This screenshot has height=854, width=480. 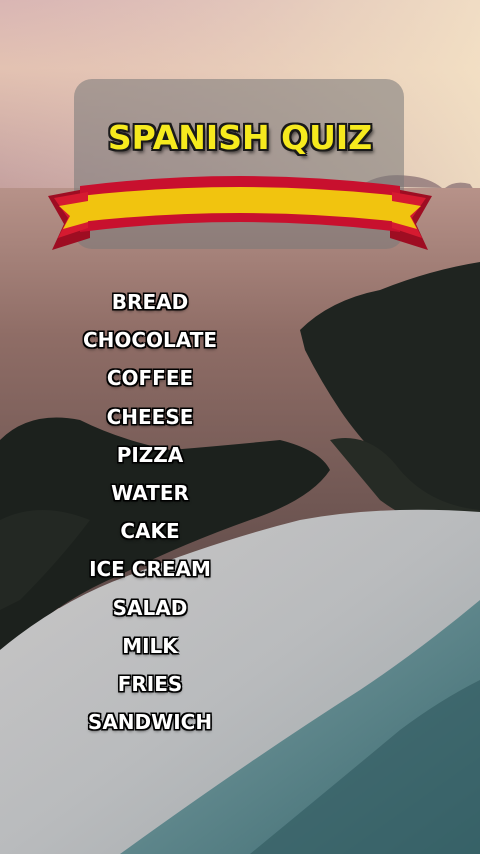 What do you see at coordinates (150, 492) in the screenshot?
I see `list-item: WATER` at bounding box center [150, 492].